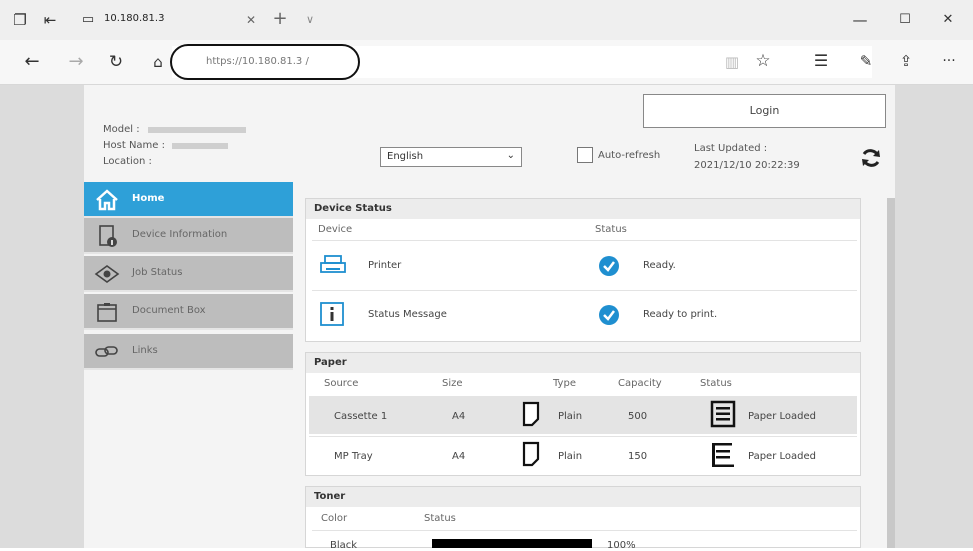 Image resolution: width=973 pixels, height=551 pixels. I want to click on share-icon: ⇪, so click(906, 61).